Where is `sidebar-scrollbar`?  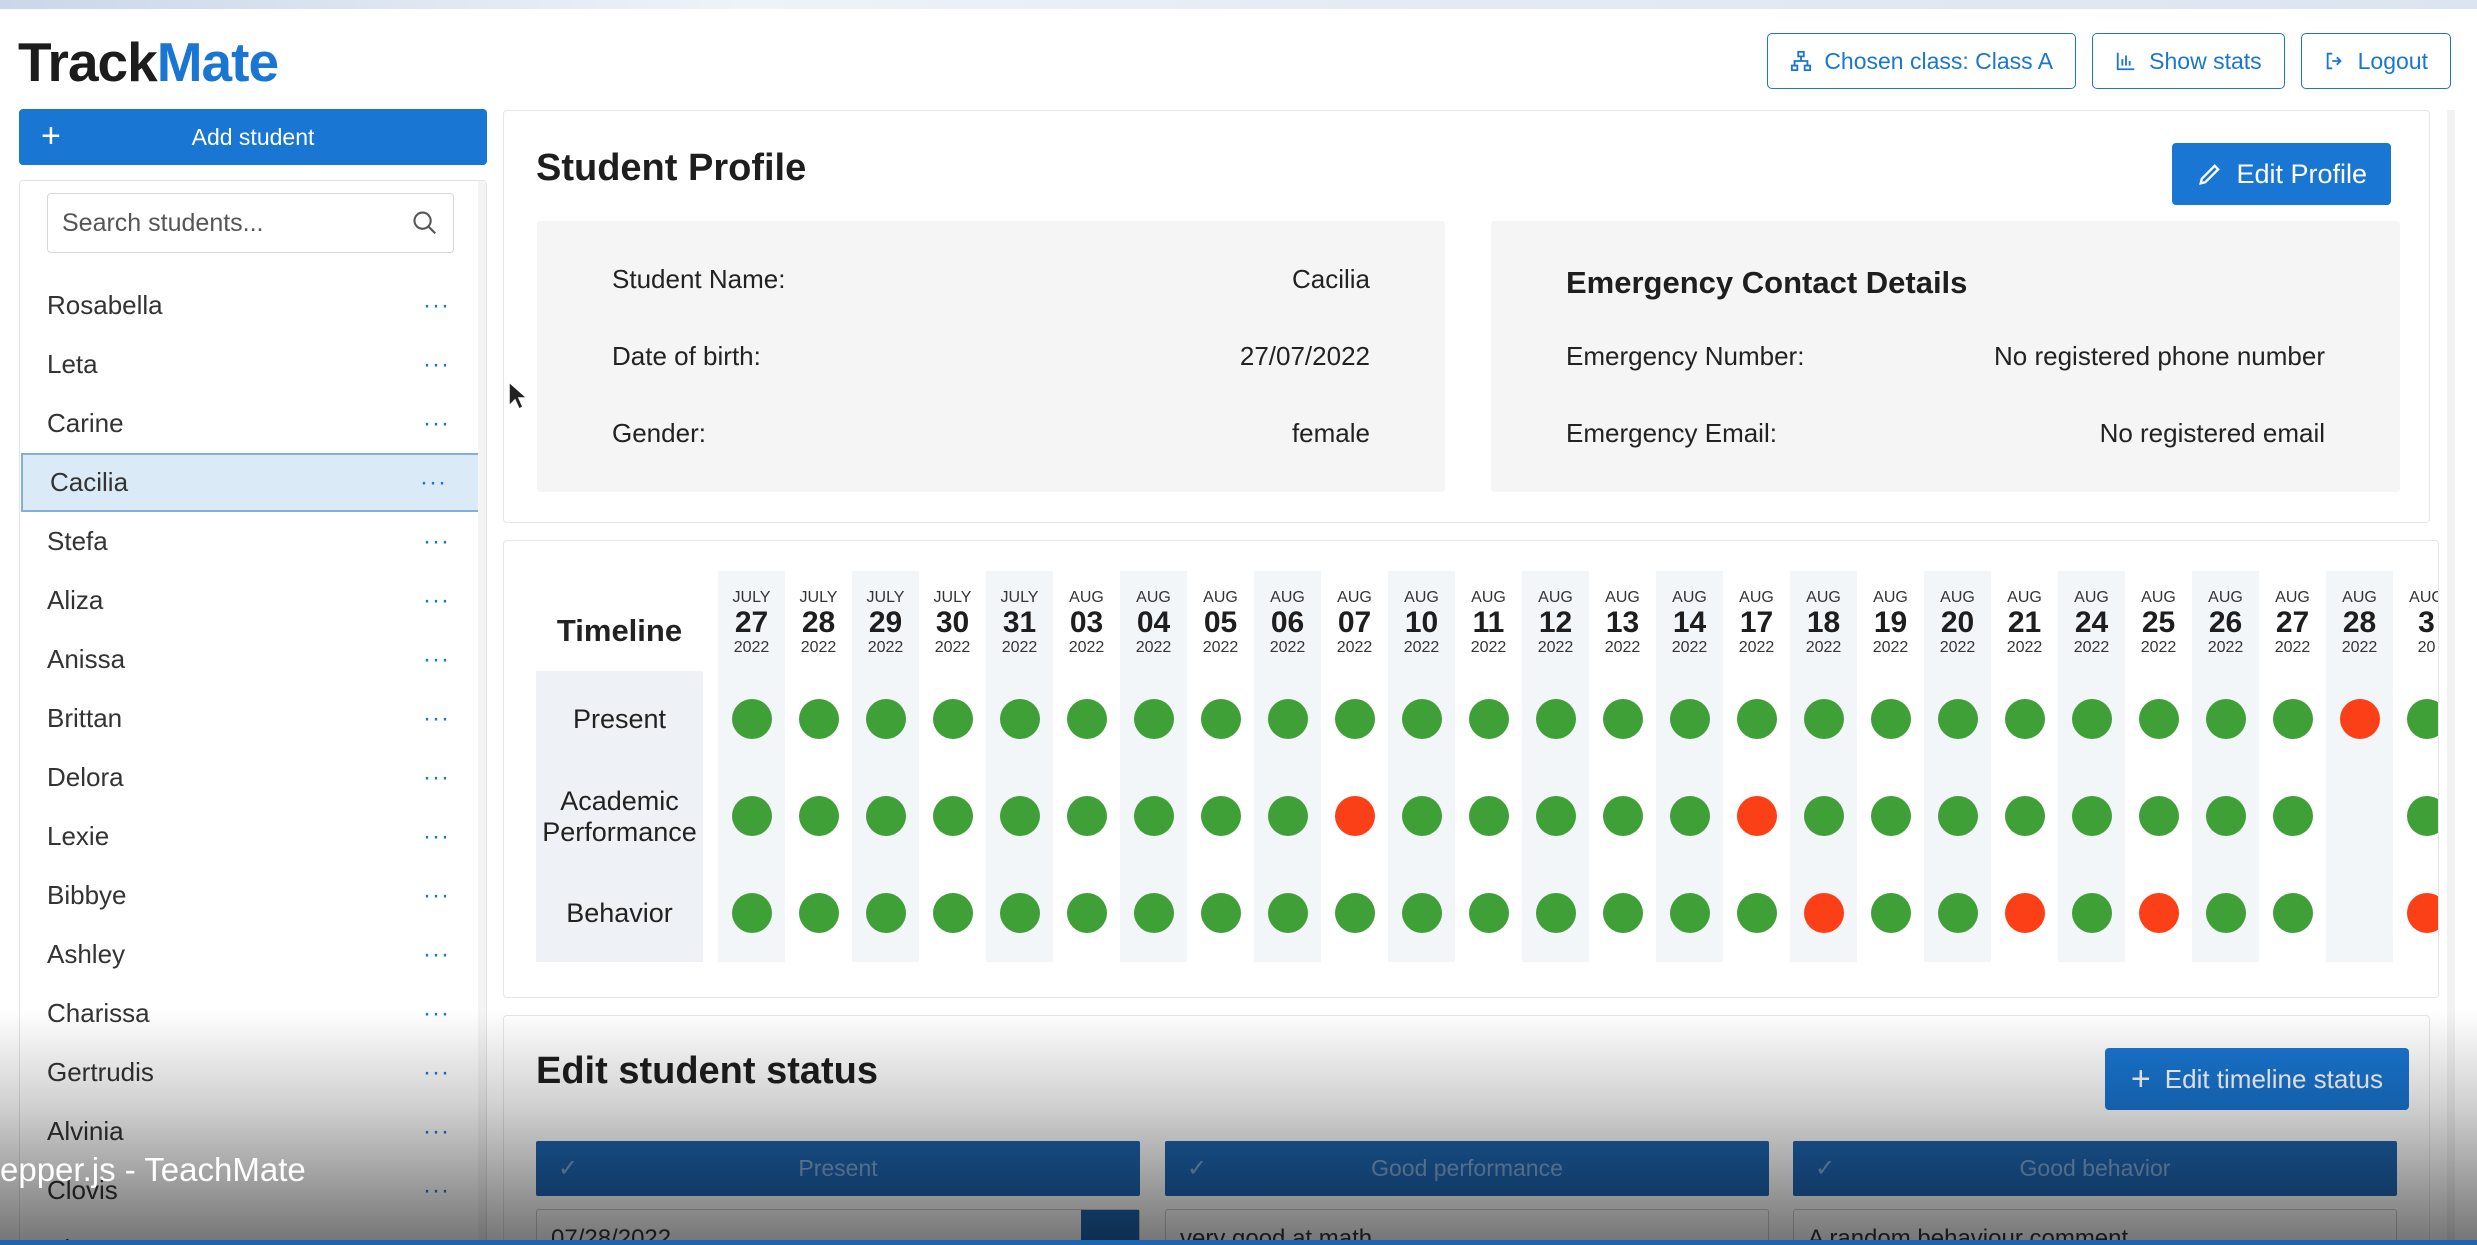 sidebar-scrollbar is located at coordinates (482, 713).